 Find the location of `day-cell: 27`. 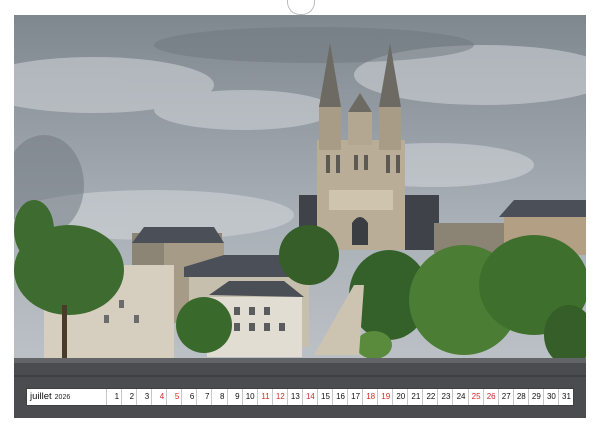

day-cell: 27 is located at coordinates (505, 397).